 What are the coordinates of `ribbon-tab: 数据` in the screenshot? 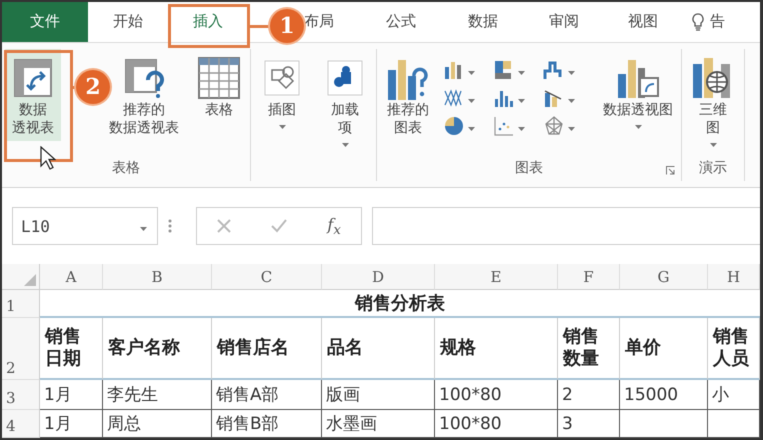 It's located at (483, 22).